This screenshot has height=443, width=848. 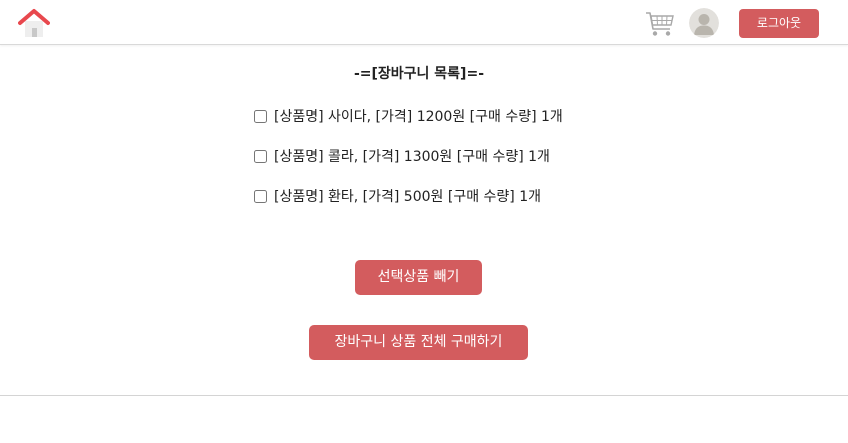 What do you see at coordinates (424, 395) in the screenshot?
I see `footer-divider` at bounding box center [424, 395].